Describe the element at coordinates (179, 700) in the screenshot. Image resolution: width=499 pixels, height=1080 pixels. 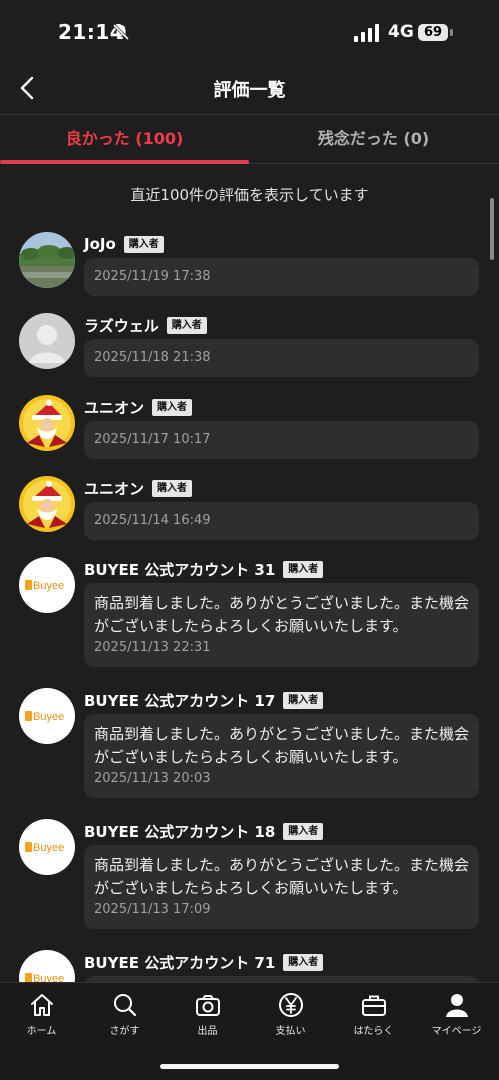
I see `reviewer-name: BUYEE 公式アカウント 17` at that location.